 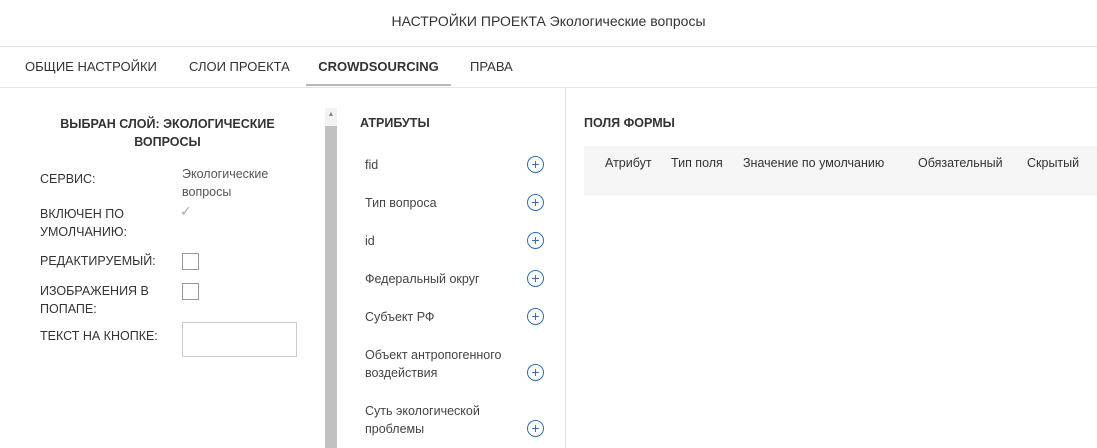 I want to click on attribute-item: Тип вопроса, so click(x=401, y=203).